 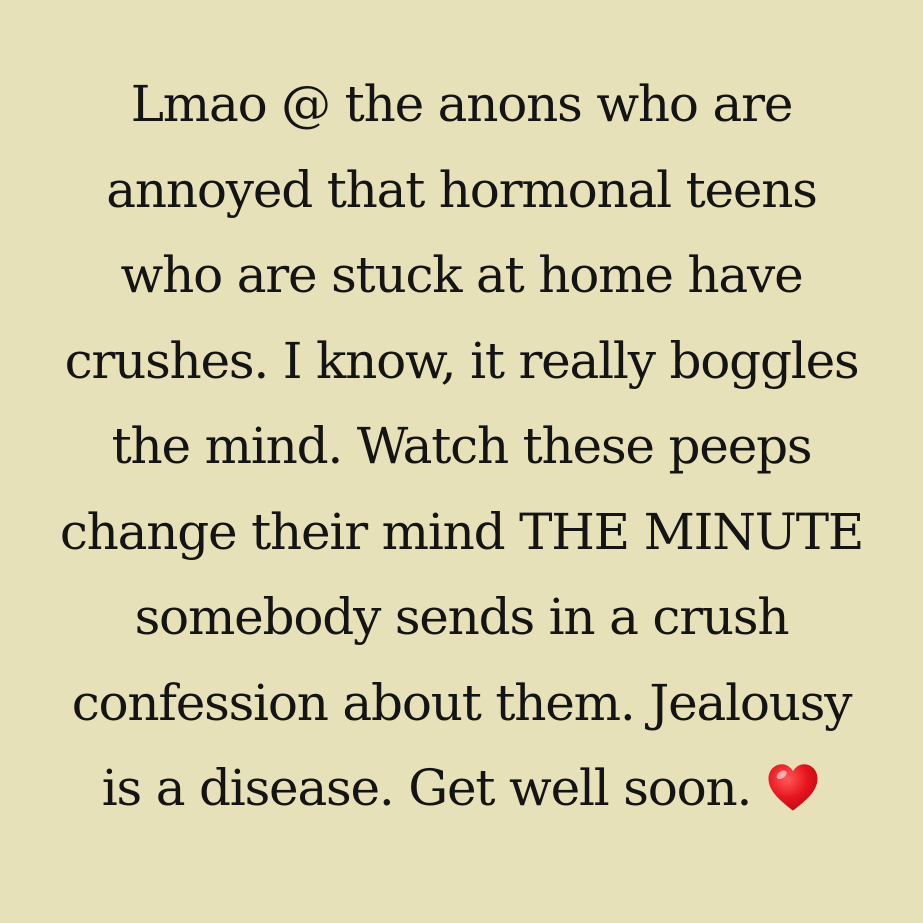 I want to click on post-line: somebody sends in a crush, so click(x=462, y=617).